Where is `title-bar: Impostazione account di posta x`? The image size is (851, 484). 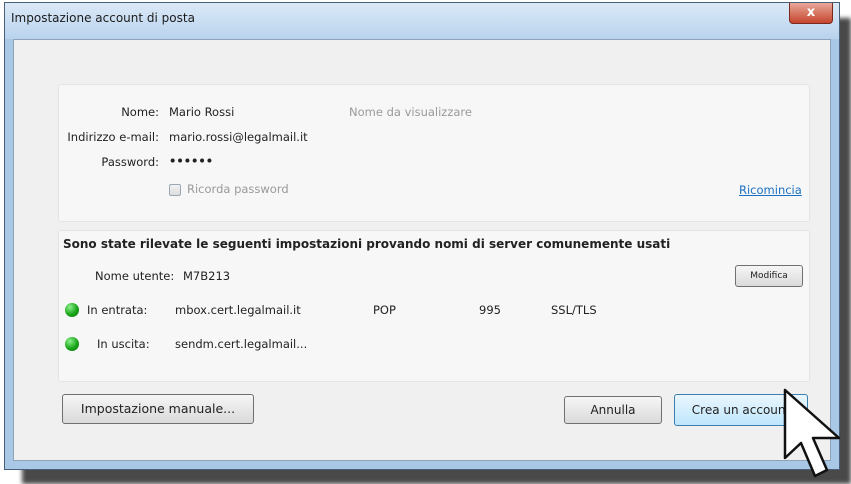
title-bar: Impostazione account di posta x is located at coordinates (422, 21).